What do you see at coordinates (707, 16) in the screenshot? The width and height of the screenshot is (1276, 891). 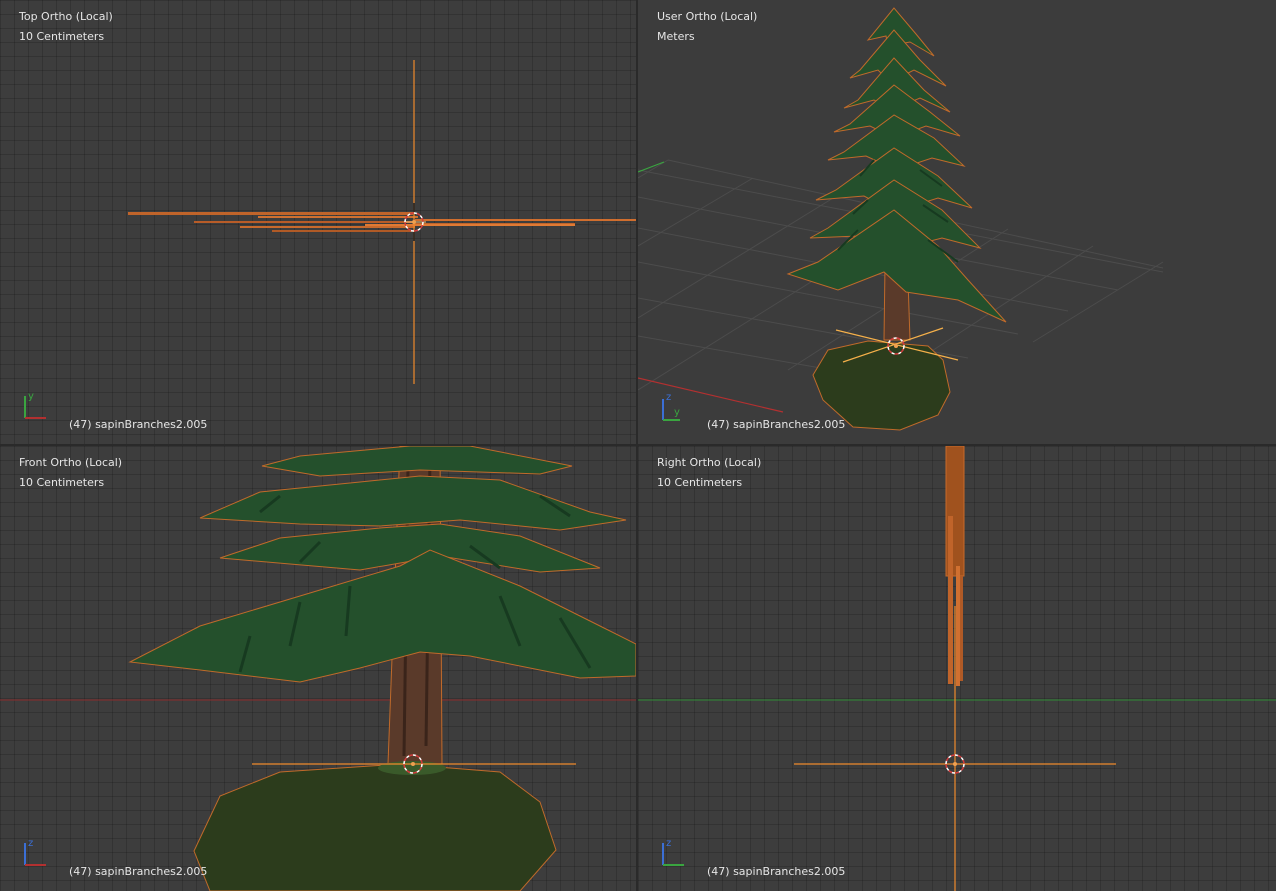 I see `viewport-title: User Ortho (Local)` at bounding box center [707, 16].